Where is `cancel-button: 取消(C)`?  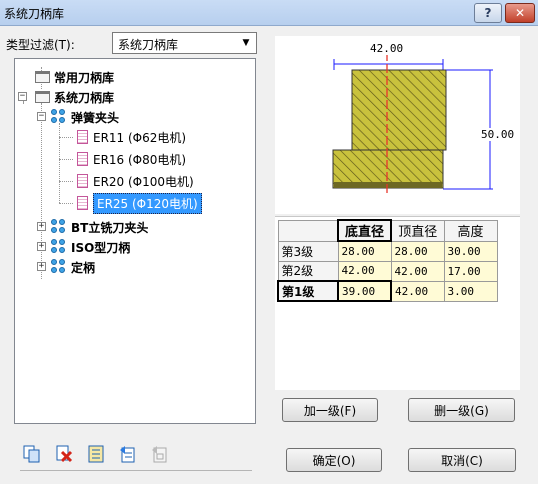
cancel-button: 取消(C) is located at coordinates (462, 460).